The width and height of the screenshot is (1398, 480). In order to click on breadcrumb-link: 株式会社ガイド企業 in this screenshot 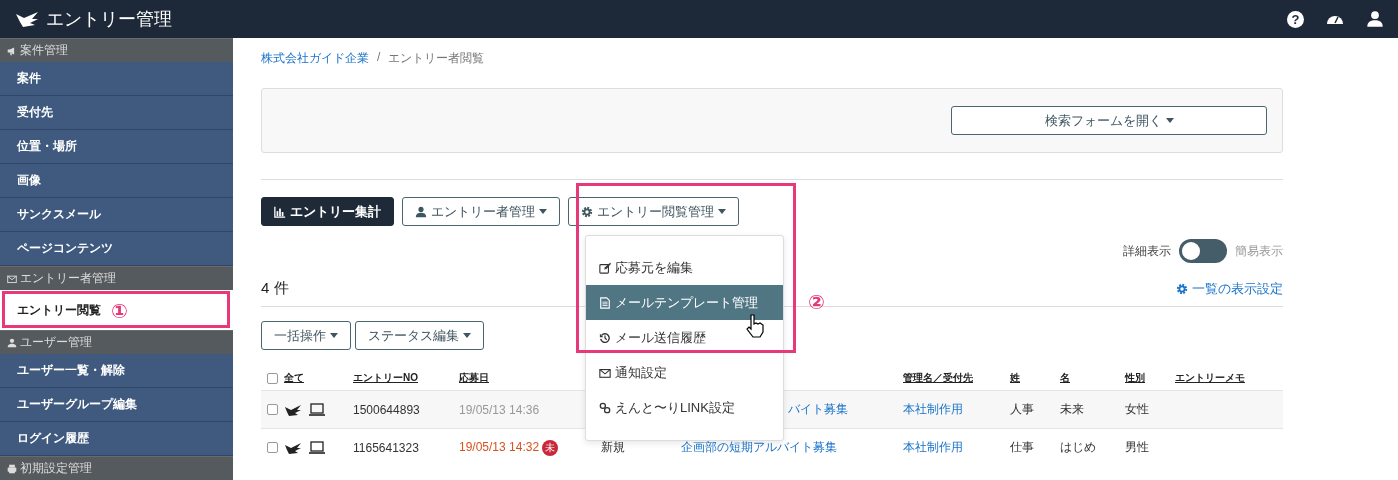, I will do `click(315, 58)`.